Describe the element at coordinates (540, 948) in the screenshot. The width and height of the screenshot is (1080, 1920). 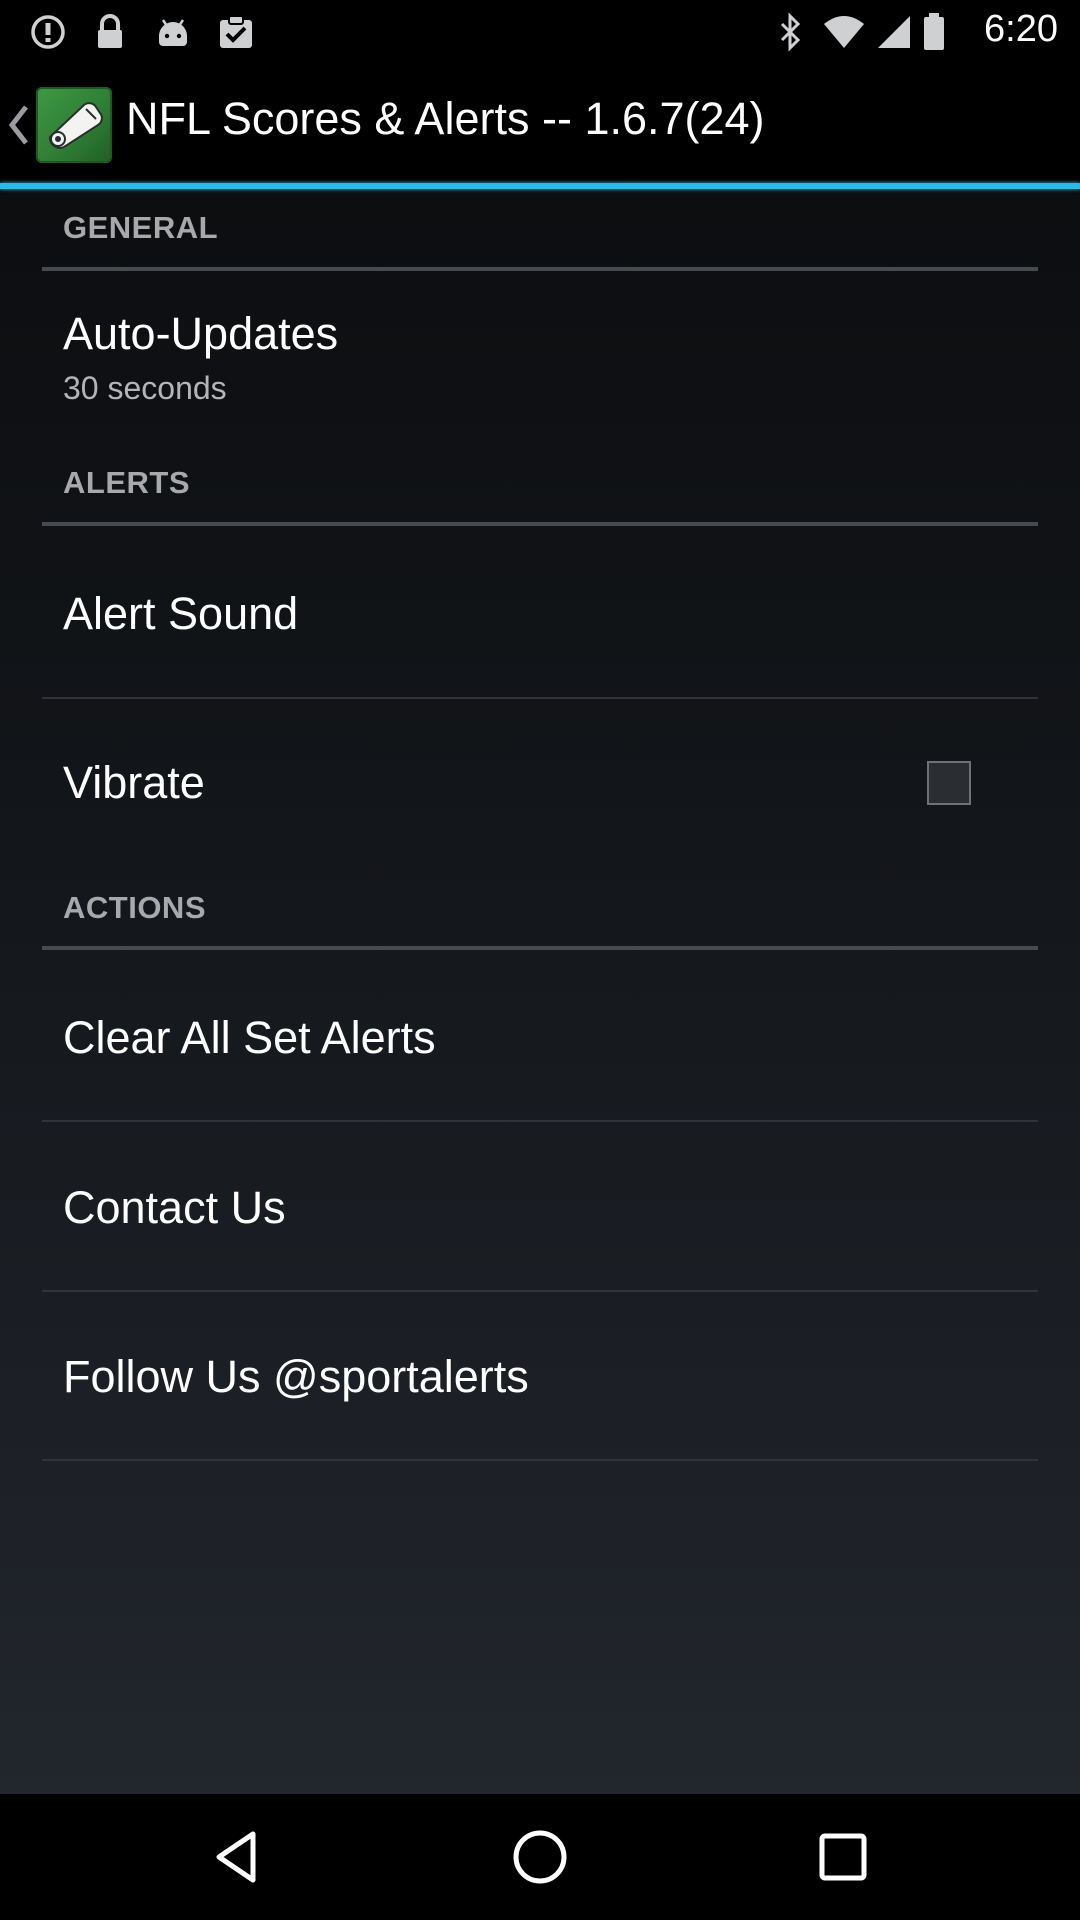
I see `section-divider-actions` at that location.